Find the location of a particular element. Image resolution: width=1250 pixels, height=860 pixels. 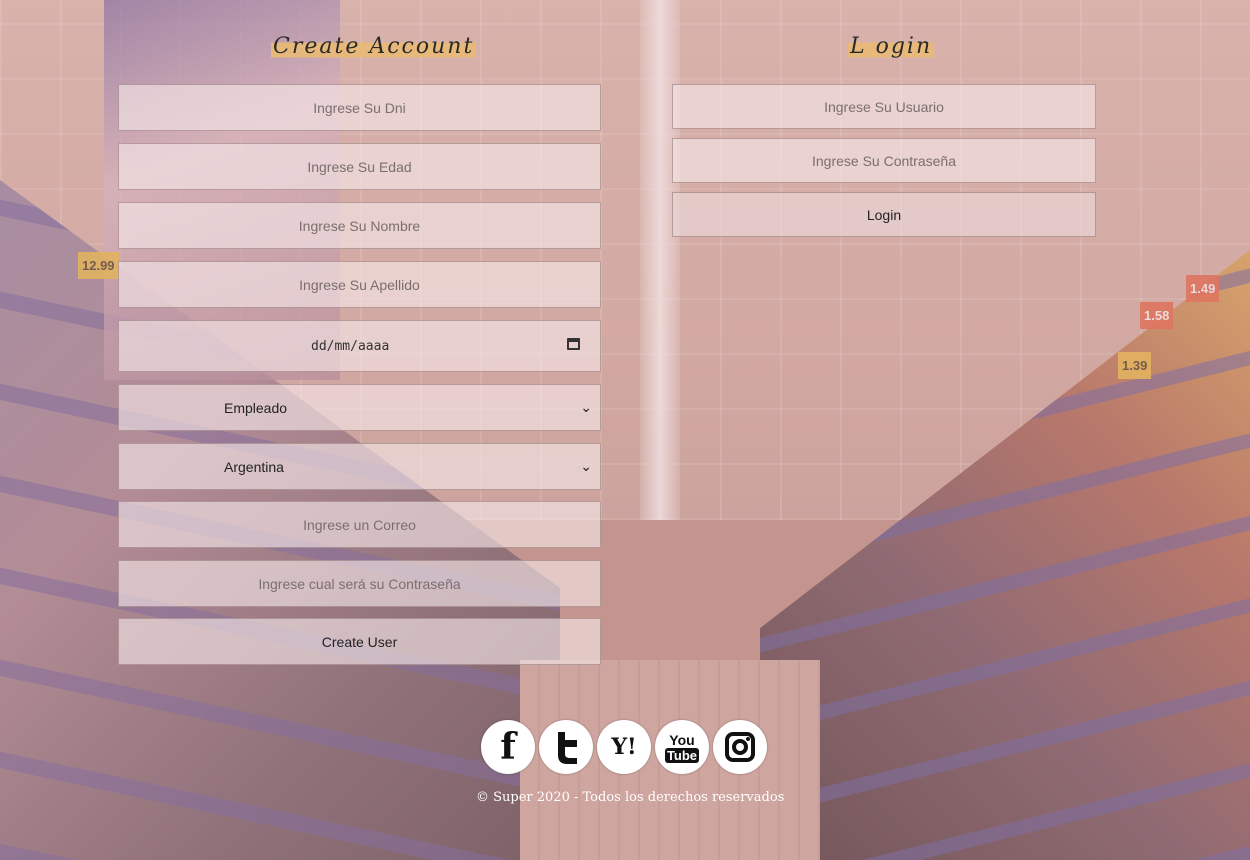

username-input: Ingrese Su Usuario is located at coordinates (884, 106).